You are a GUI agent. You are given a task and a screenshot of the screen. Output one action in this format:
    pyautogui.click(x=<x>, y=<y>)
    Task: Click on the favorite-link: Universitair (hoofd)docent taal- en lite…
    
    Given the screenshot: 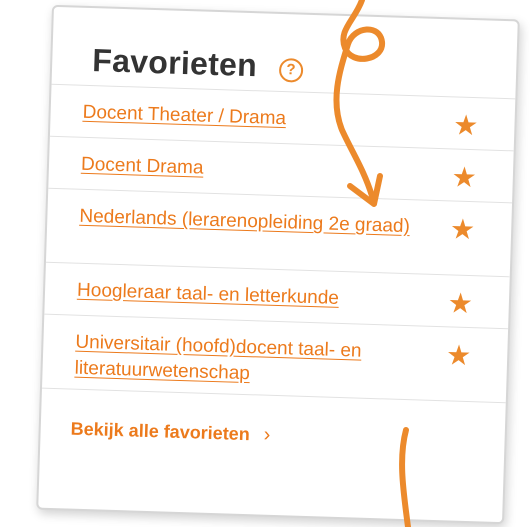 What is the action you would take?
    pyautogui.click(x=250, y=361)
    